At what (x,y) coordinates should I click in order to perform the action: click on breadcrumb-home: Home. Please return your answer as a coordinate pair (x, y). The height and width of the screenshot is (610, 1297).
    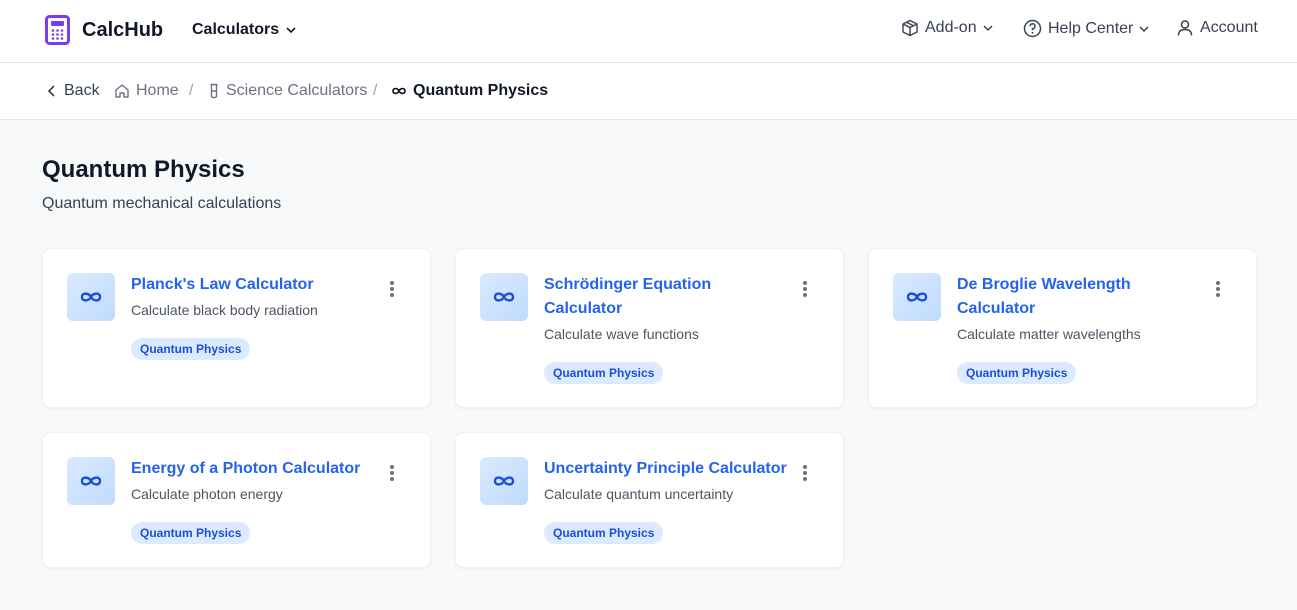
    Looking at the image, I should click on (146, 91).